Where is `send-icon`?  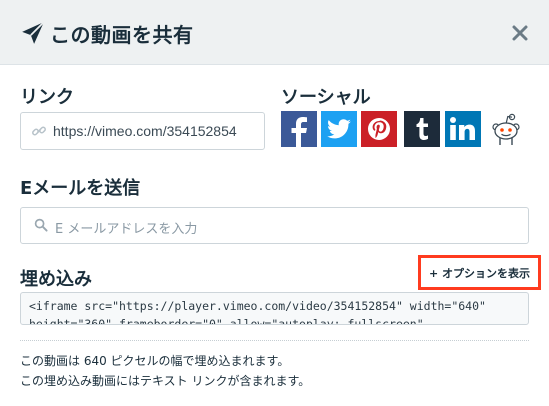 send-icon is located at coordinates (33, 32).